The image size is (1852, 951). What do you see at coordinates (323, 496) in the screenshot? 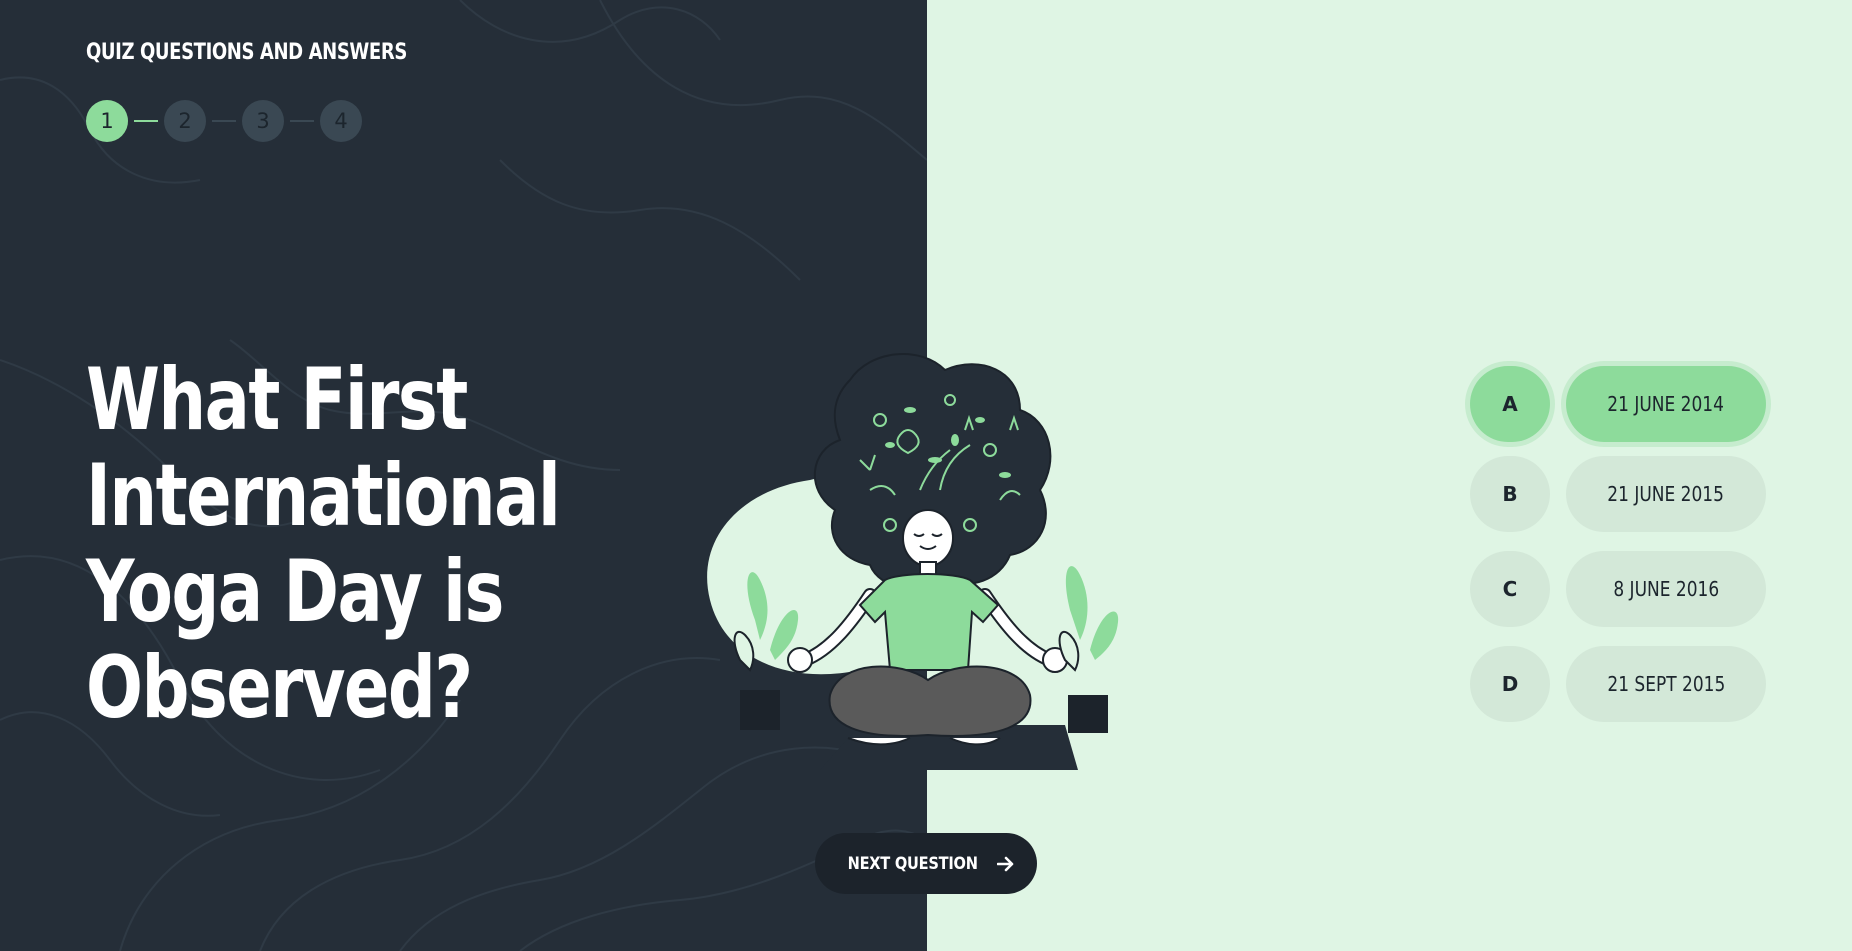
I see `question-line: International` at bounding box center [323, 496].